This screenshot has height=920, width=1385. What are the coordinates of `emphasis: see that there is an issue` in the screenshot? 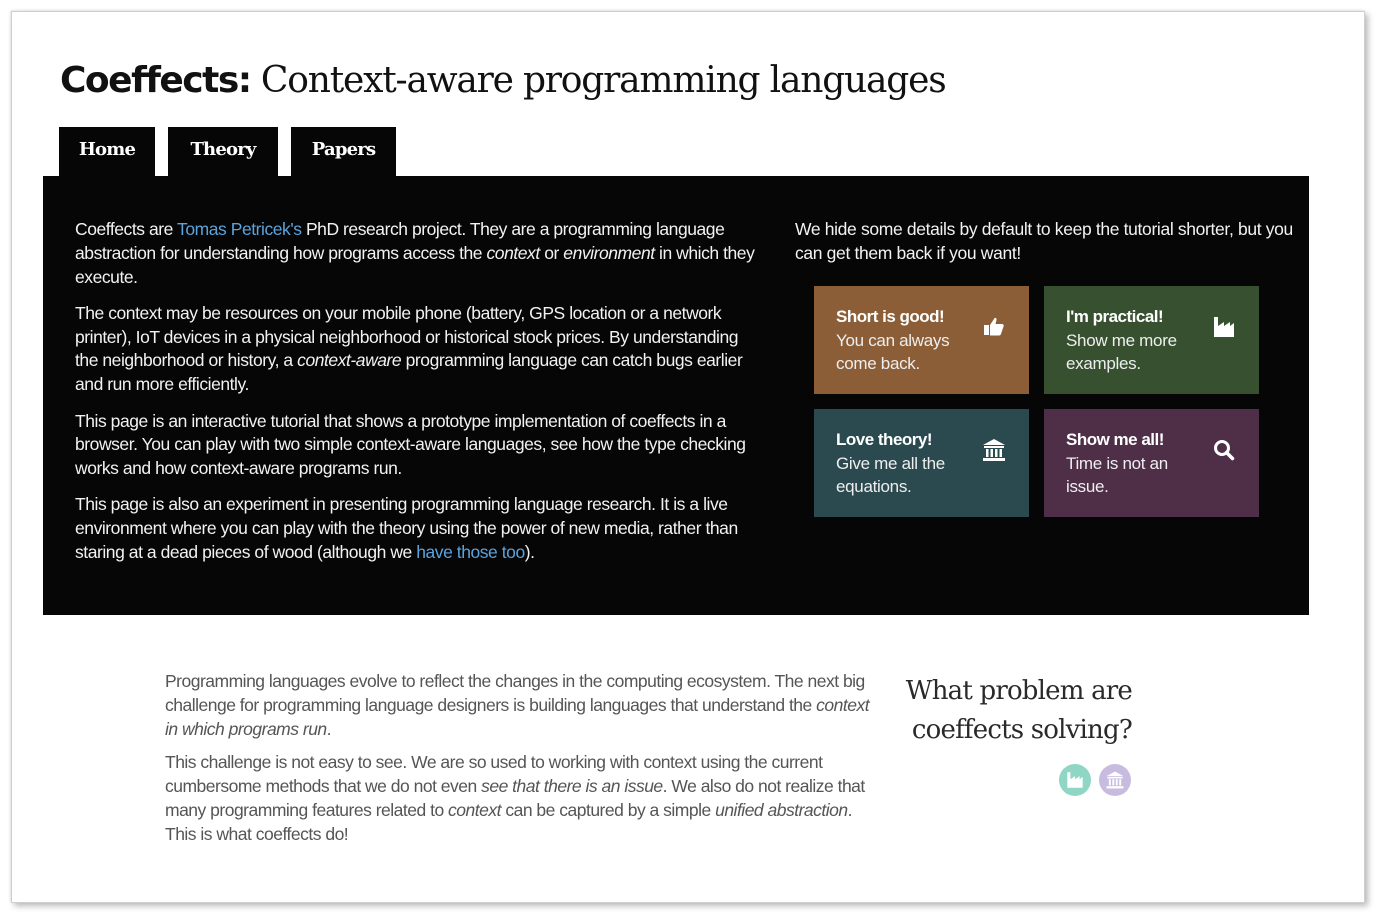 It's located at (572, 786).